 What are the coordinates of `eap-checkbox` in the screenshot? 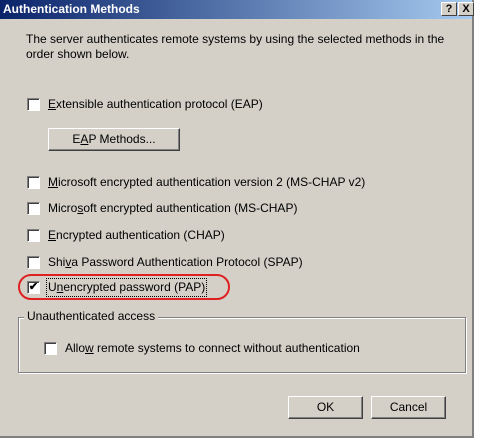 It's located at (33, 104).